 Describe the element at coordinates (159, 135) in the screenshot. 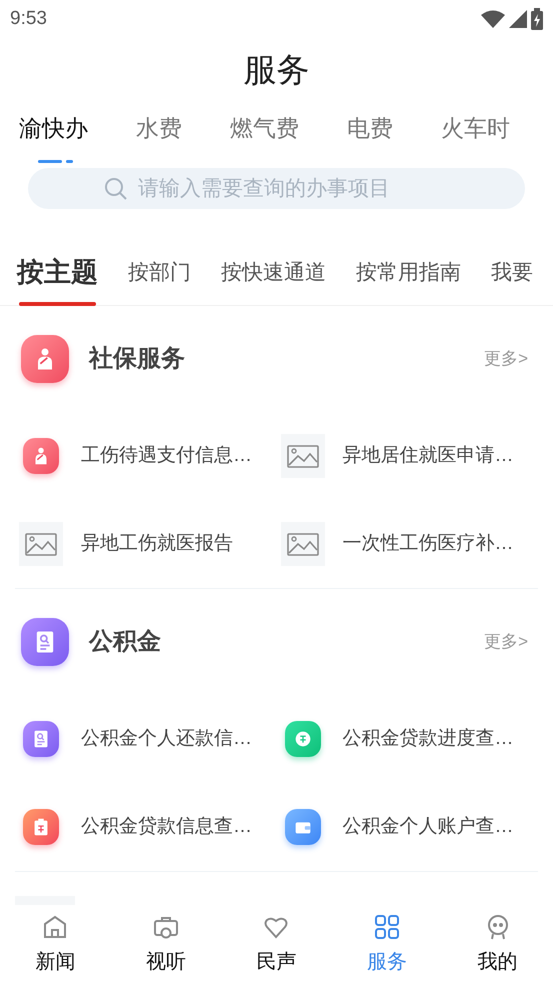

I see `category-tab: 水费` at that location.